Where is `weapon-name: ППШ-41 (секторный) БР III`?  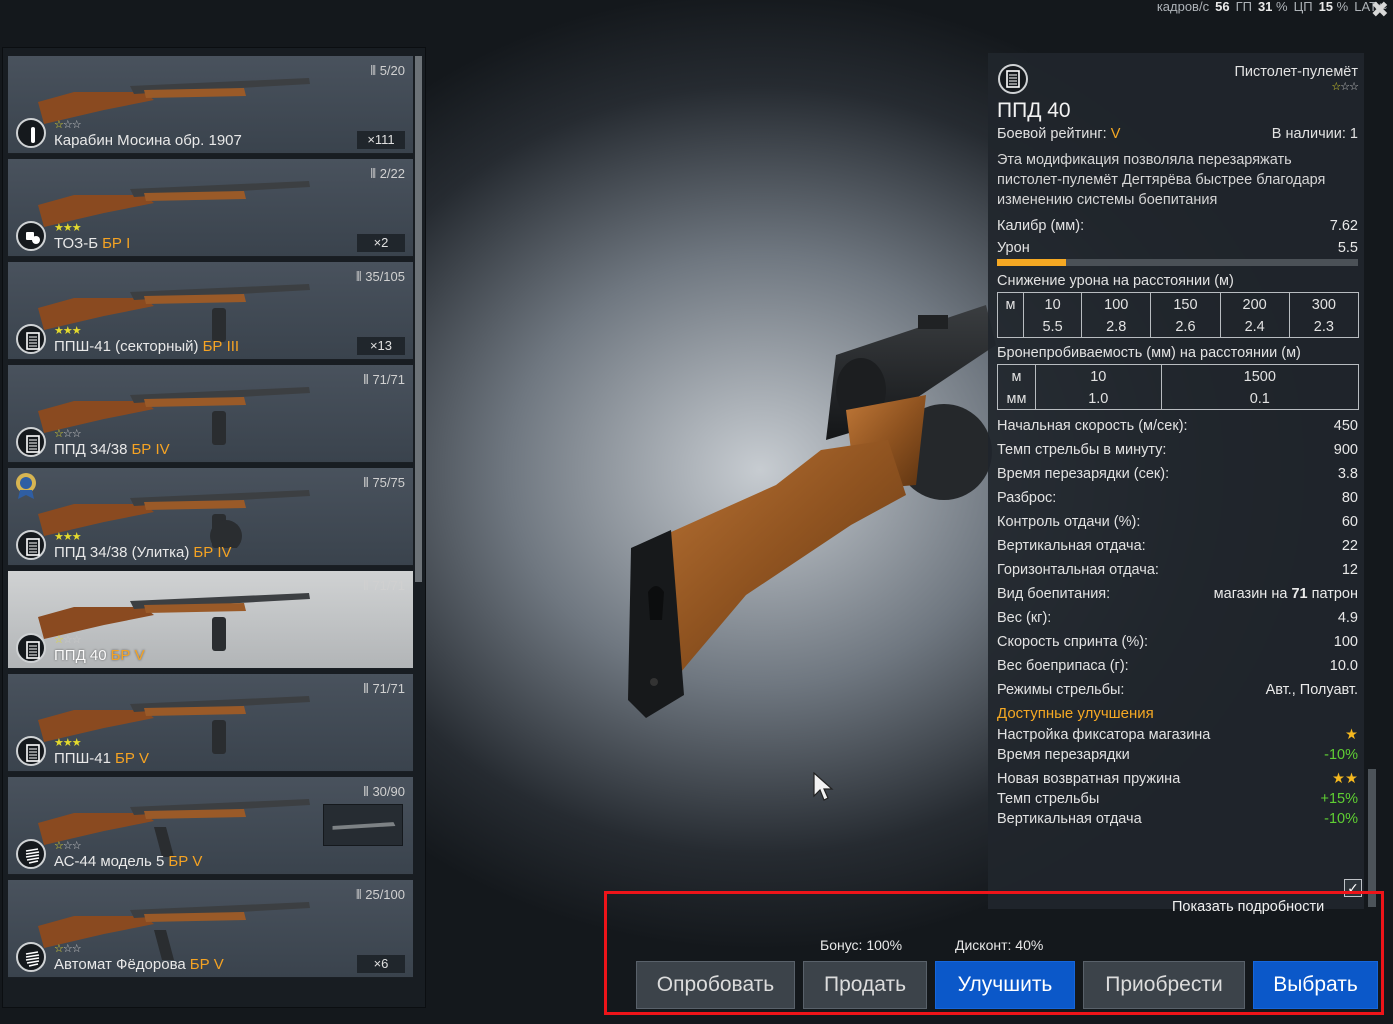 weapon-name: ППШ-41 (секторный) БР III is located at coordinates (147, 346).